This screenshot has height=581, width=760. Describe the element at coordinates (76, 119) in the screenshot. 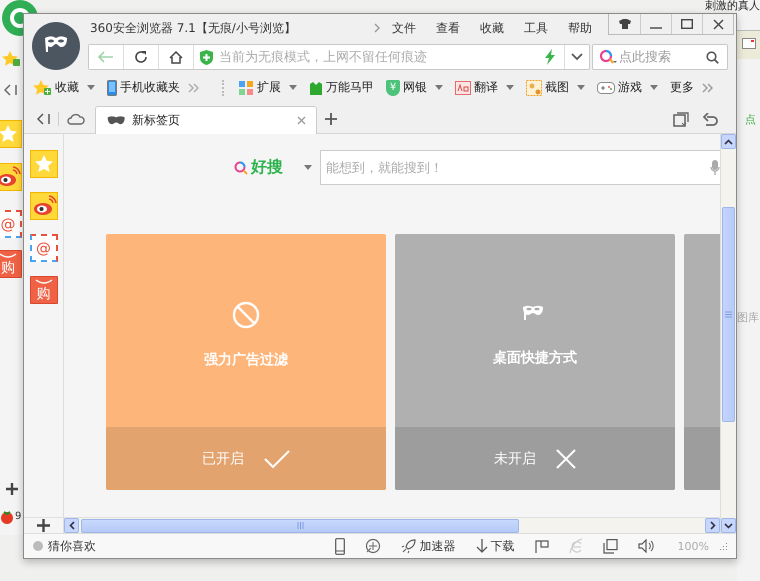

I see `cloud-icon` at that location.